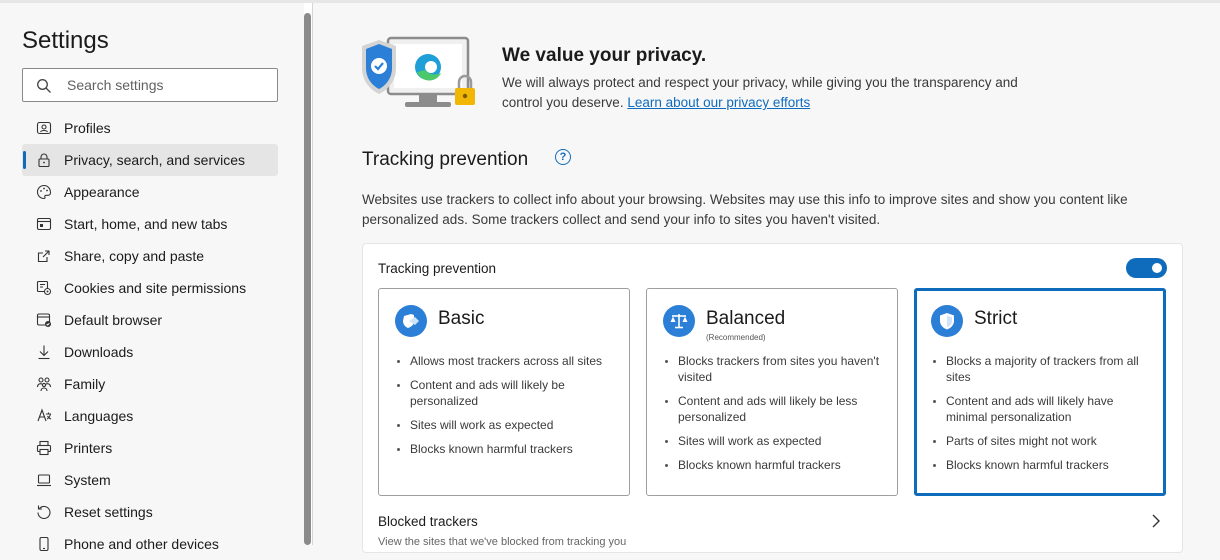 This screenshot has width=1220, height=560. I want to click on option-bullet: Parts of sites might not work, so click(1044, 441).